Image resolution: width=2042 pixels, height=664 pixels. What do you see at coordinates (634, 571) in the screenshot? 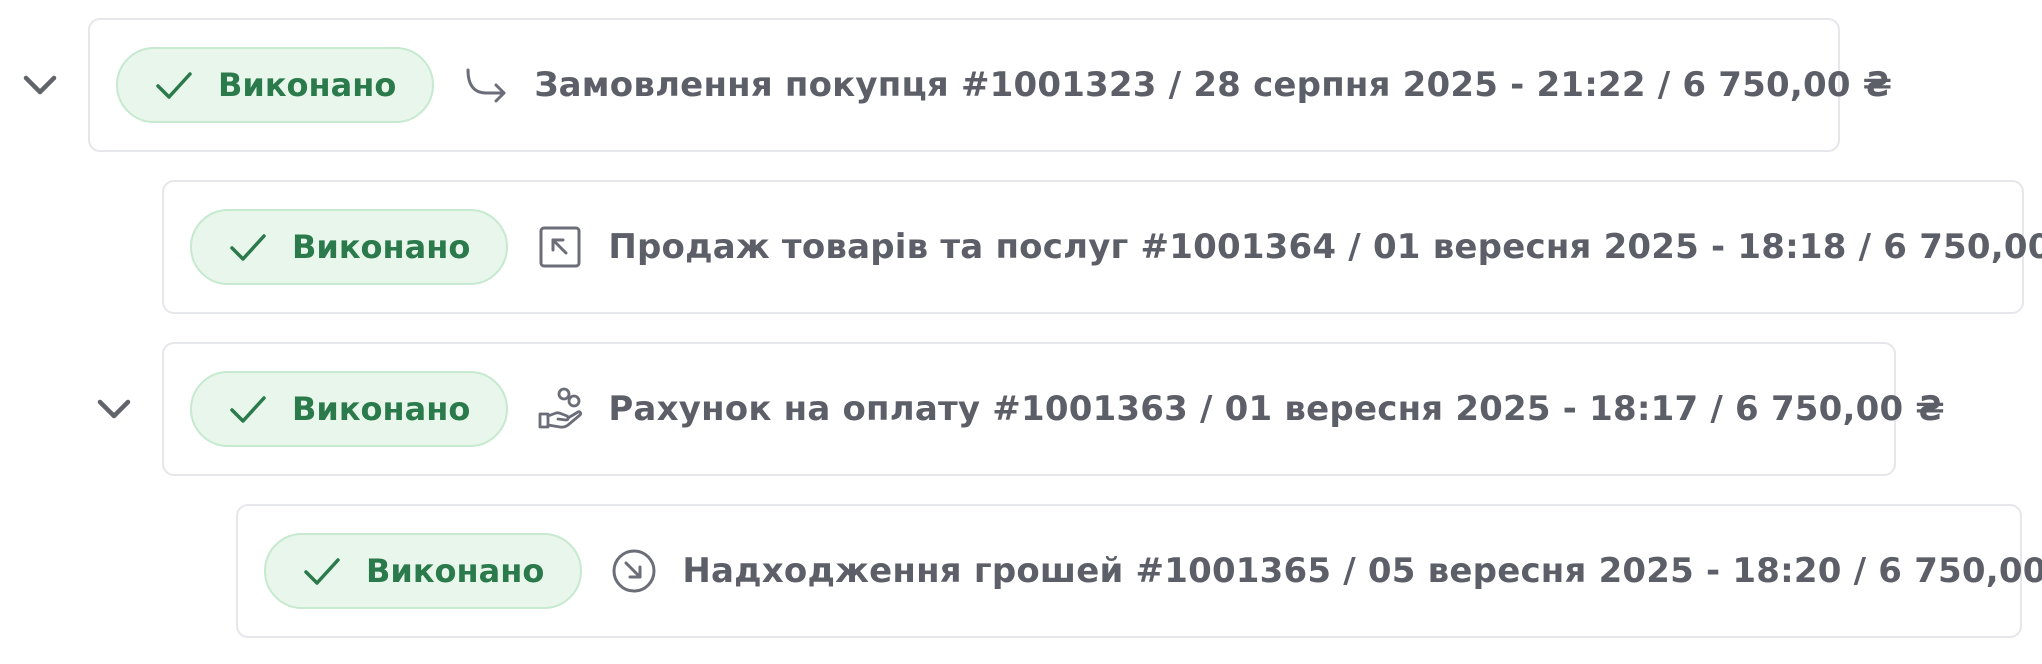
I see `arrow-down-right-circle-icon` at bounding box center [634, 571].